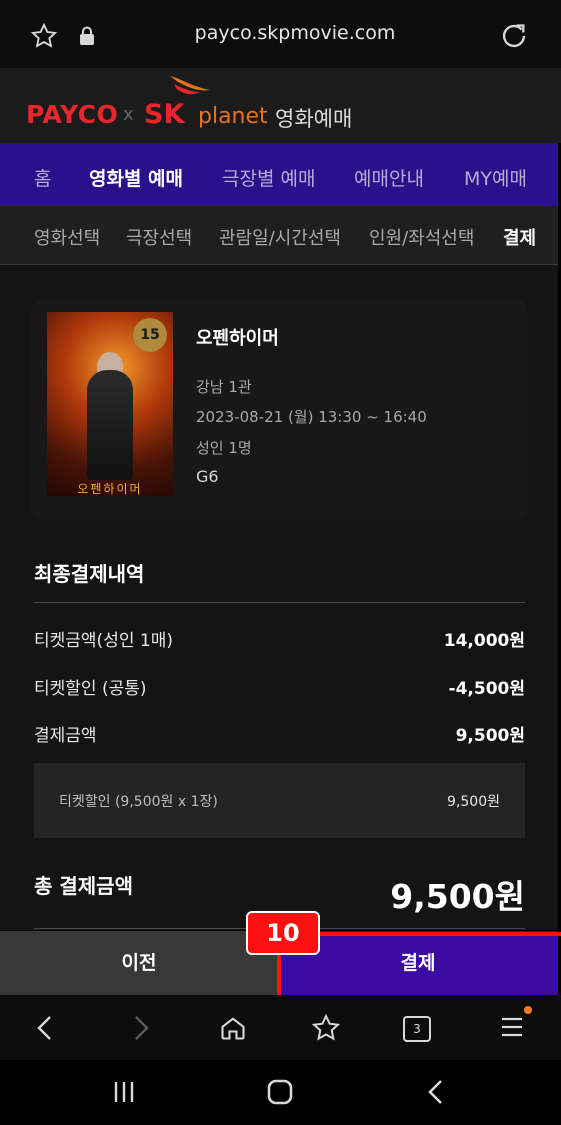 The width and height of the screenshot is (561, 1125). I want to click on sk-logo: SK, so click(164, 114).